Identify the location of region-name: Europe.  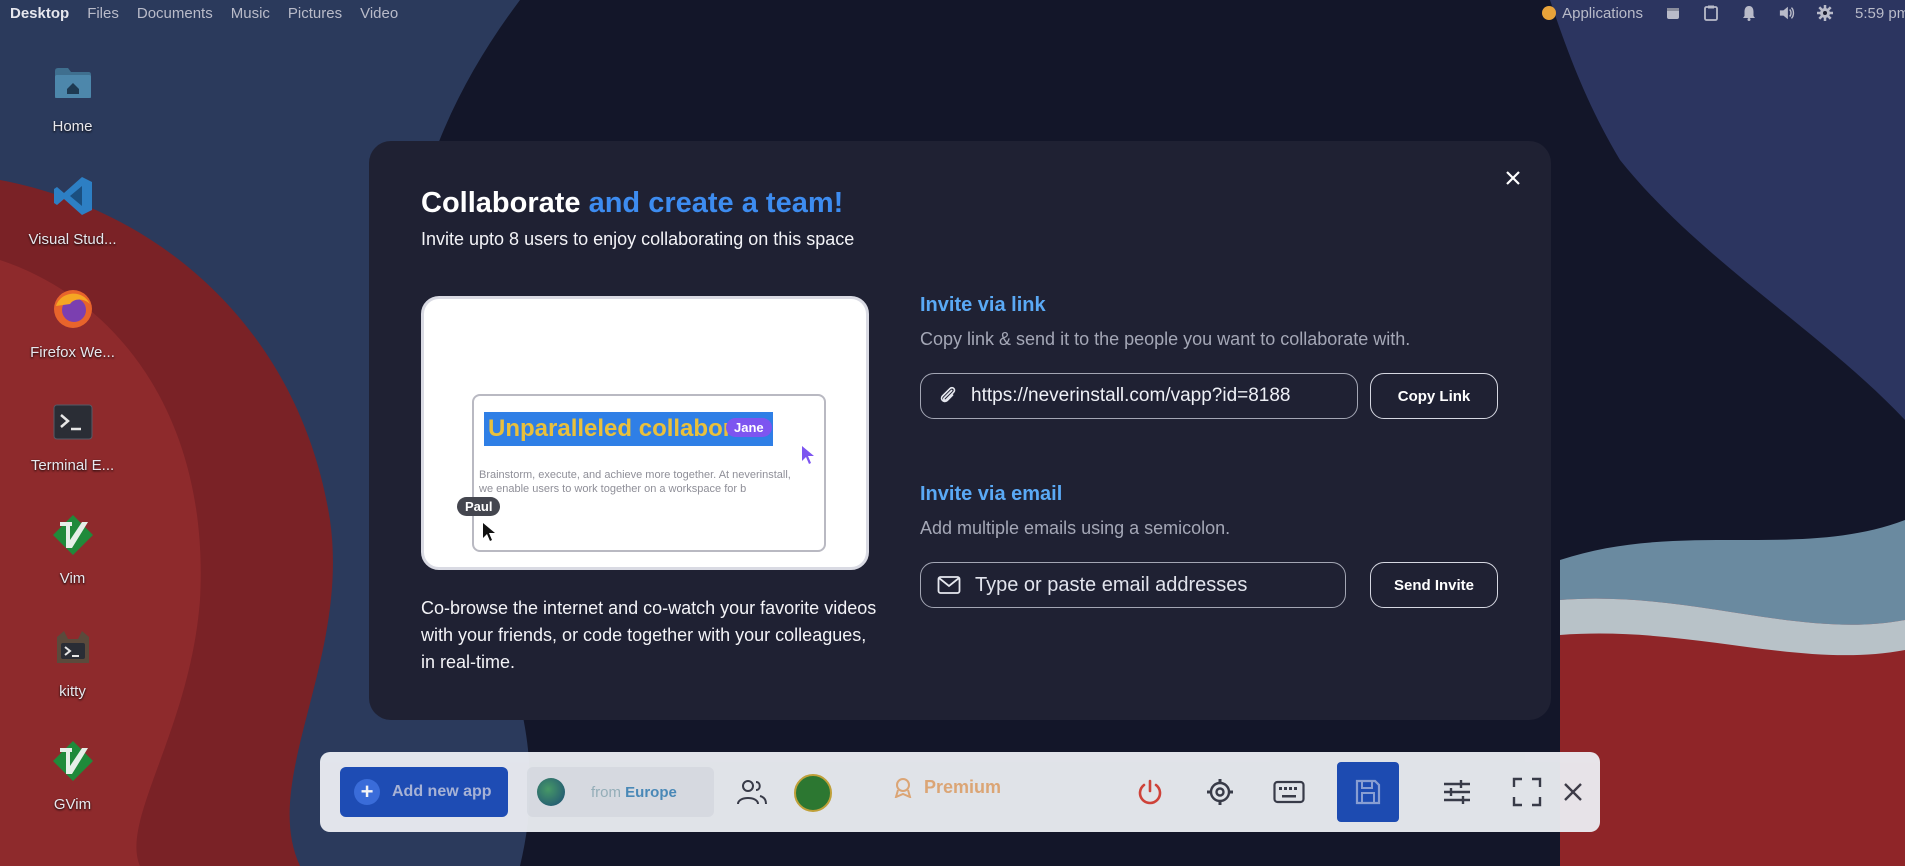
(651, 792).